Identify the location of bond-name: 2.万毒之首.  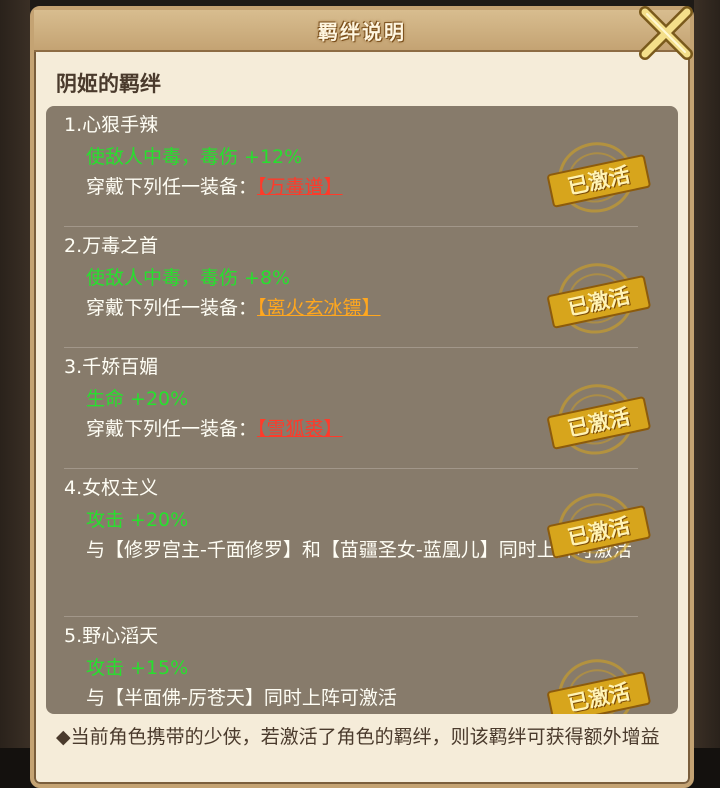
(111, 246).